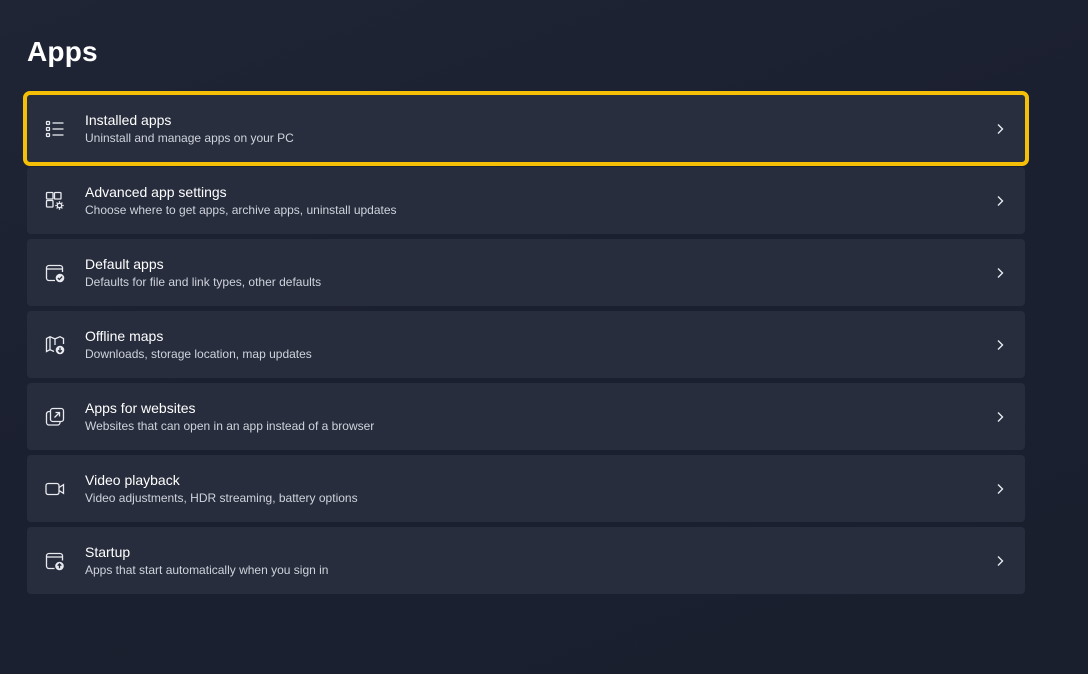 The width and height of the screenshot is (1088, 674). What do you see at coordinates (132, 480) in the screenshot?
I see `item-title: Video playback` at bounding box center [132, 480].